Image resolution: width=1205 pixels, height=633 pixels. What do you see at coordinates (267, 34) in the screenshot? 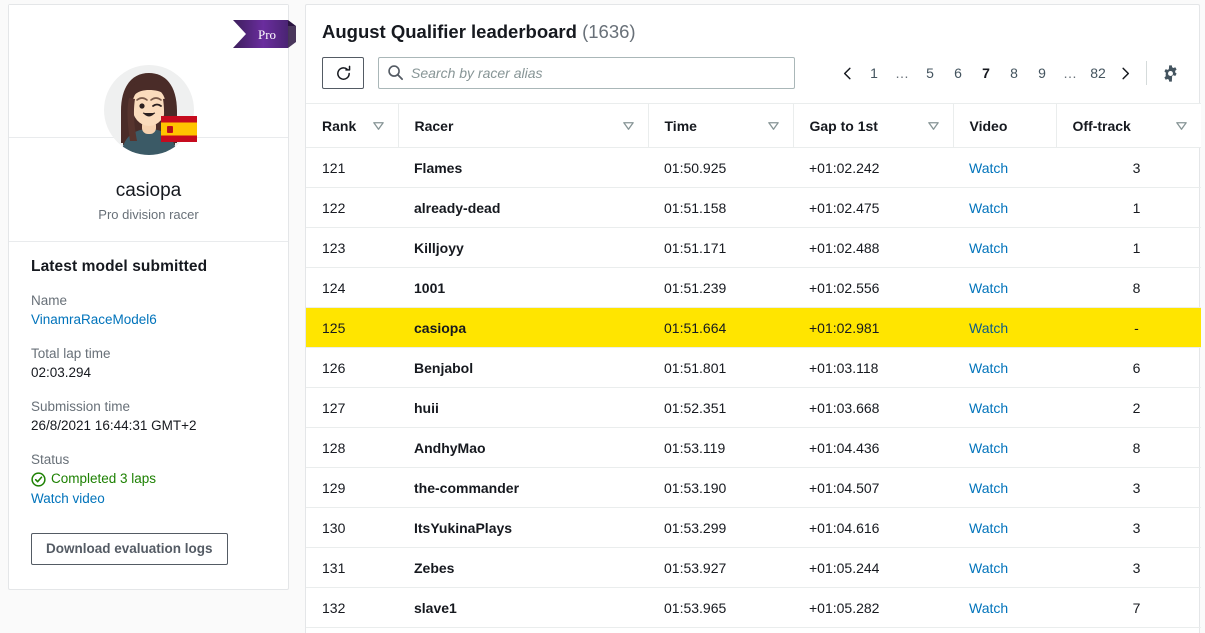
I see `pro-badge-label: Pro` at bounding box center [267, 34].